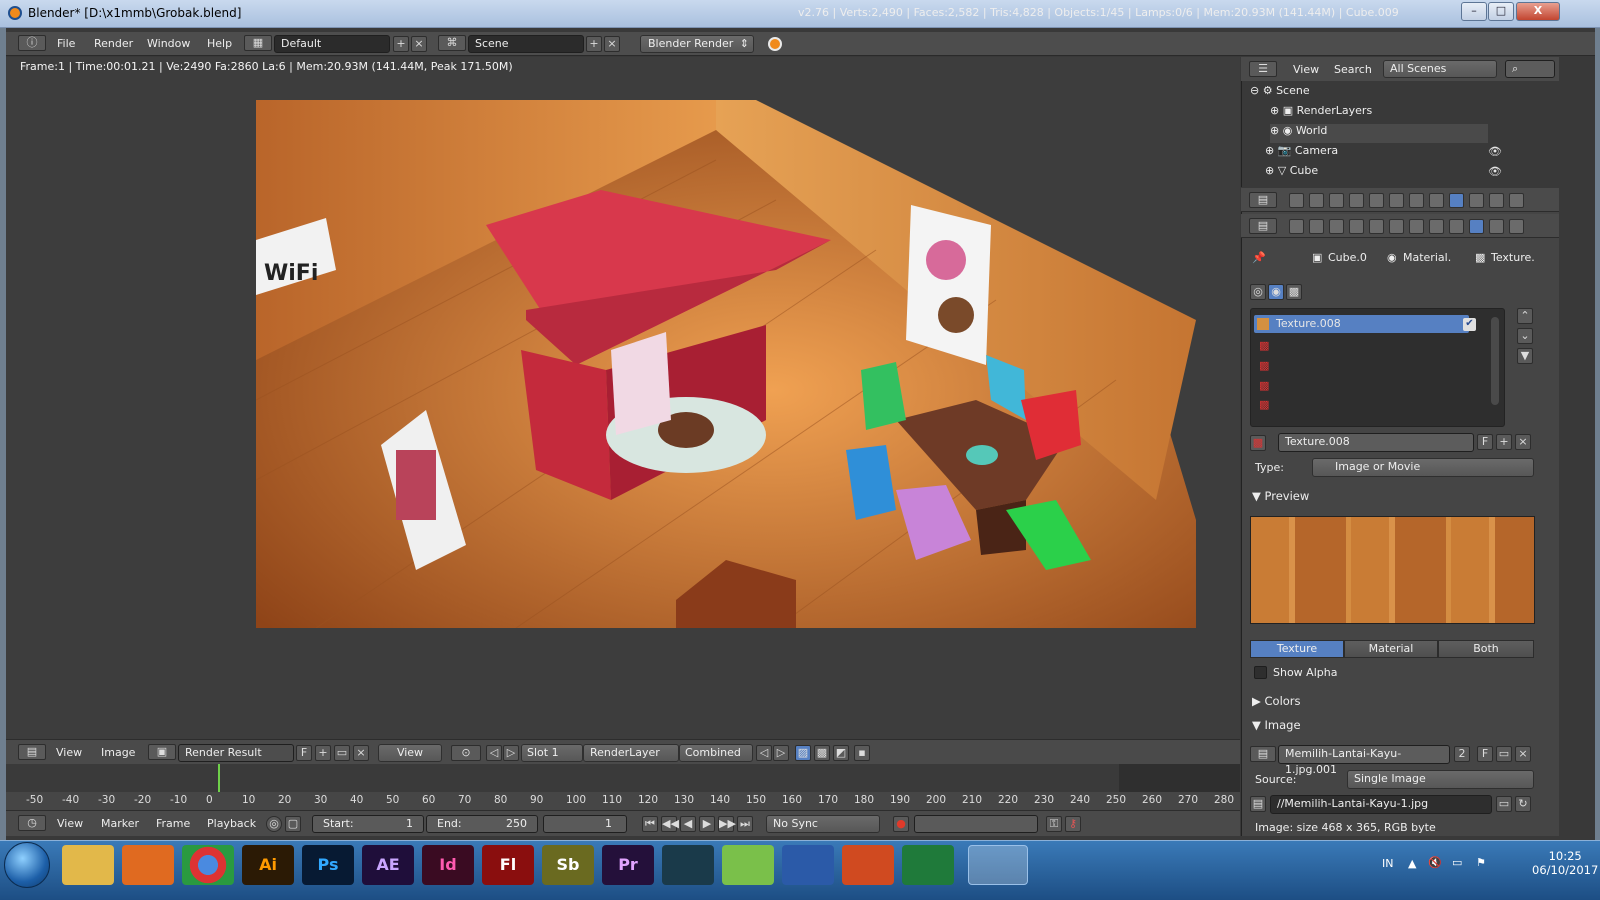  Describe the element at coordinates (1504, 442) in the screenshot. I see `new-texture-icon: +` at that location.